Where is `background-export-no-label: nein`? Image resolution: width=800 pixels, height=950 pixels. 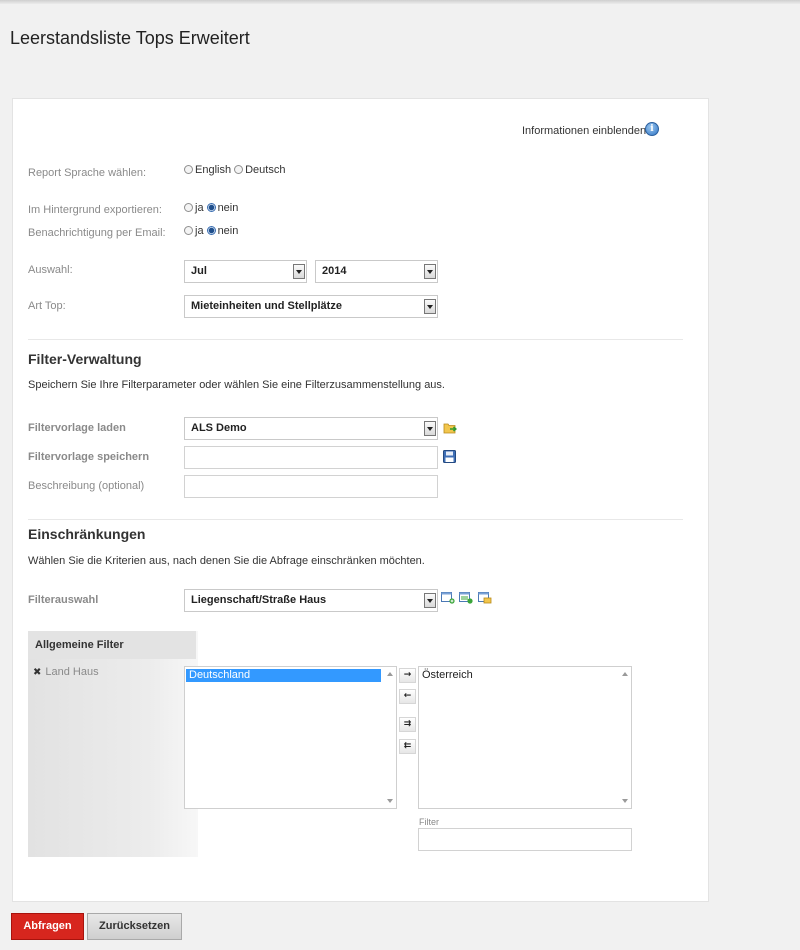 background-export-no-label: nein is located at coordinates (228, 208).